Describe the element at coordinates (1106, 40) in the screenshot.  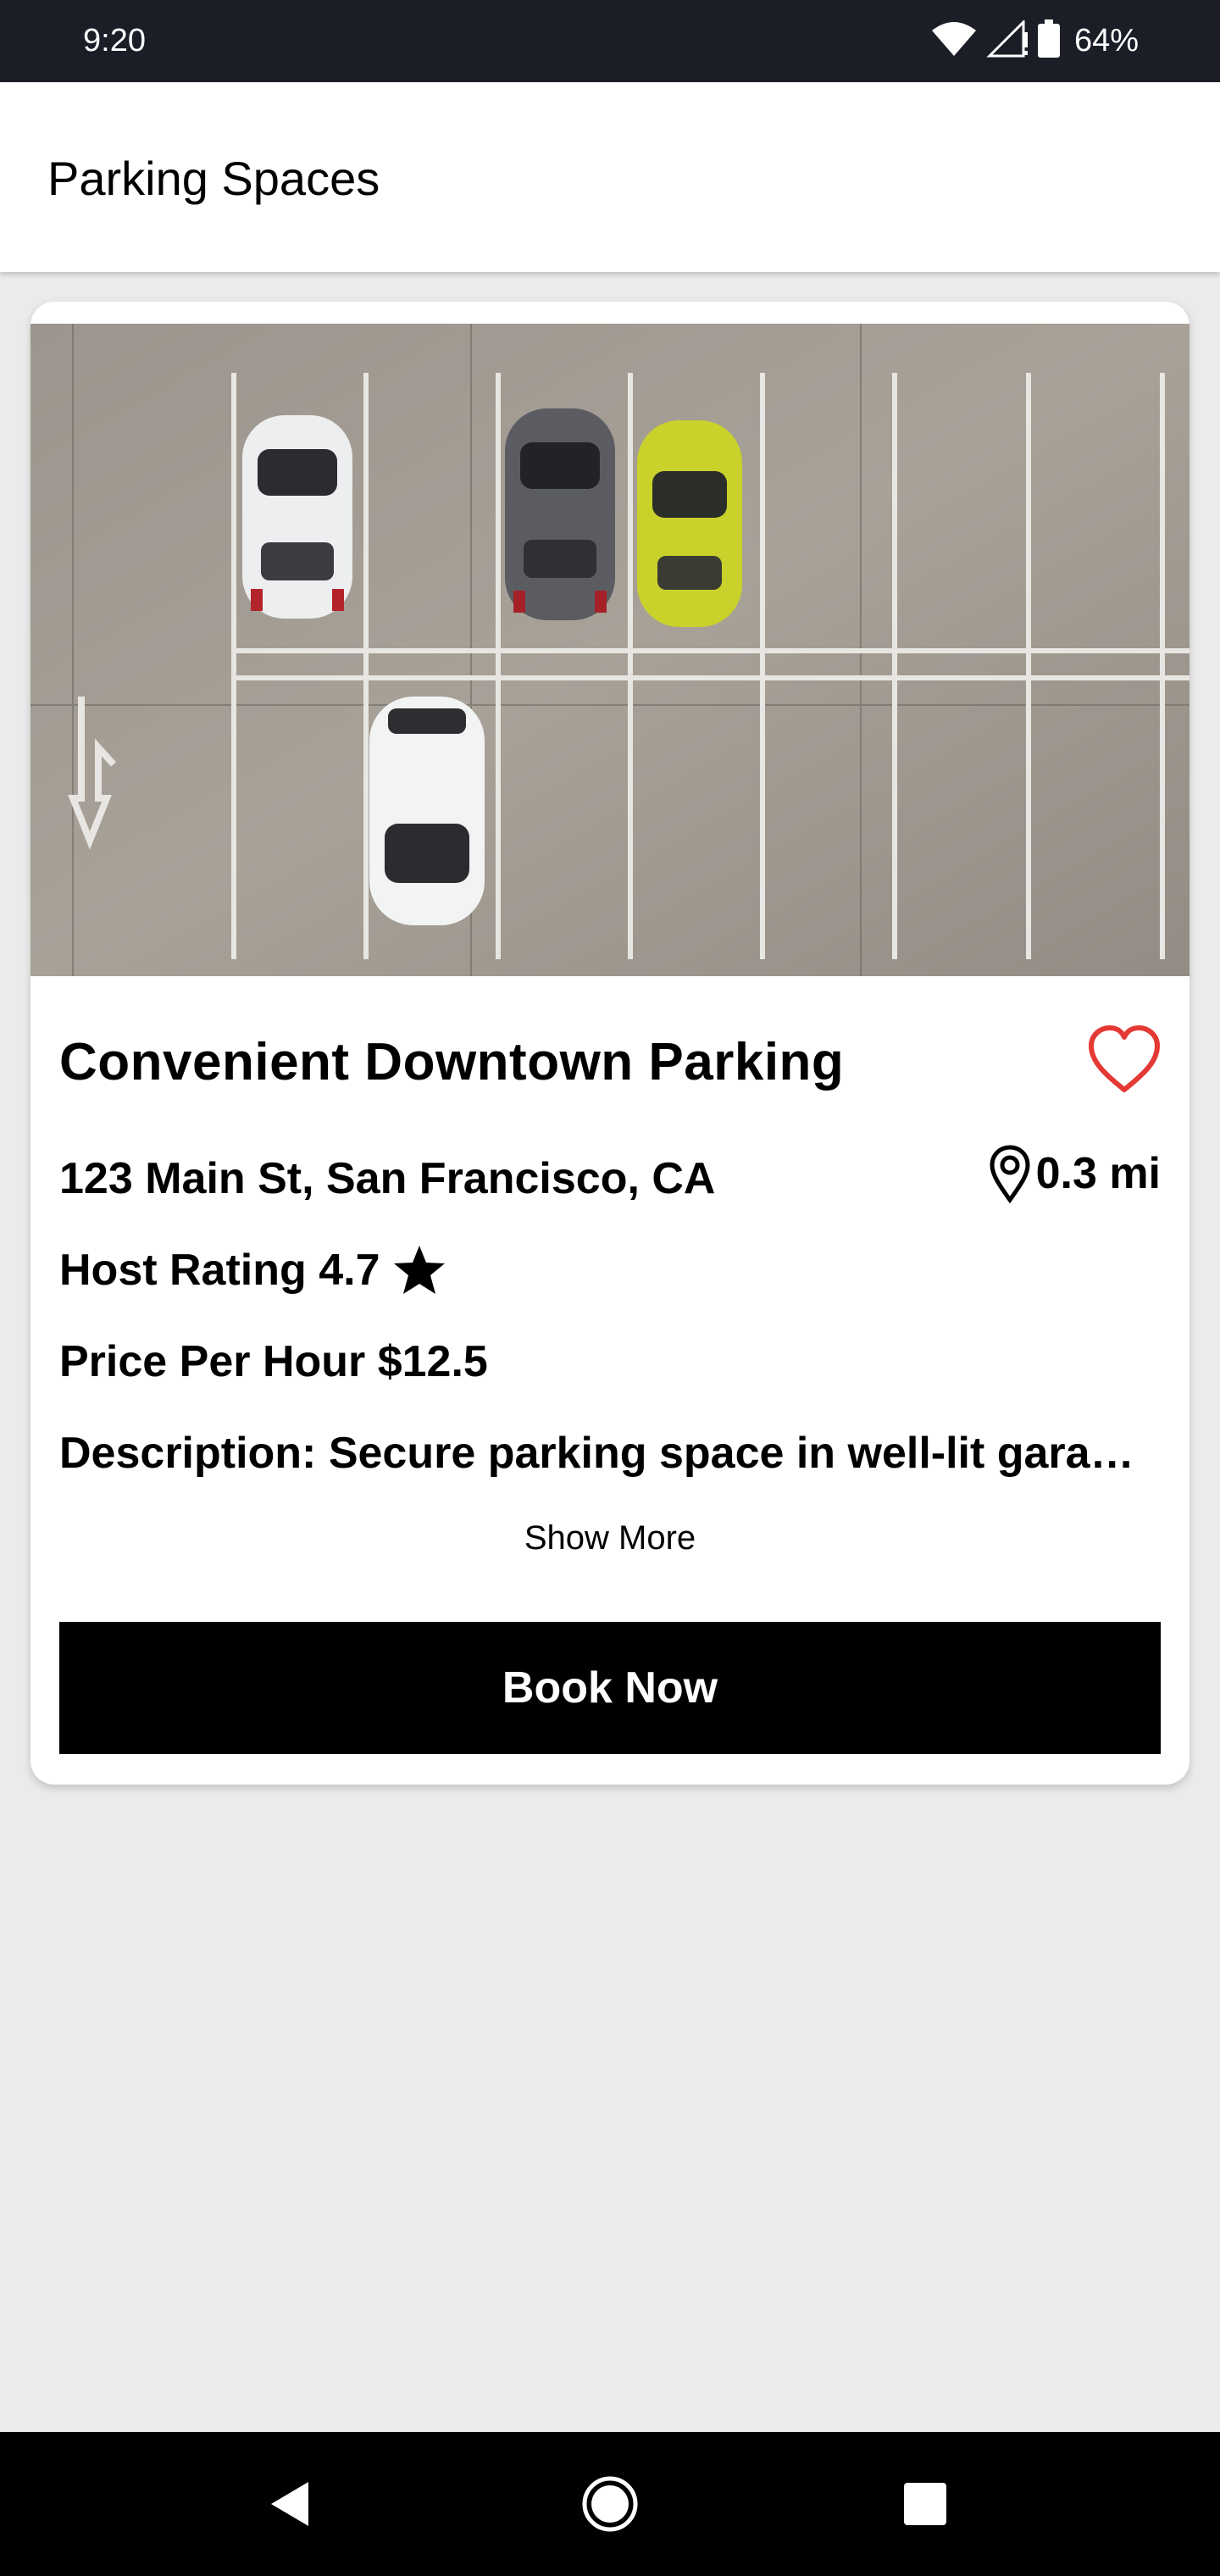
I see `battery-percentage: 64%` at that location.